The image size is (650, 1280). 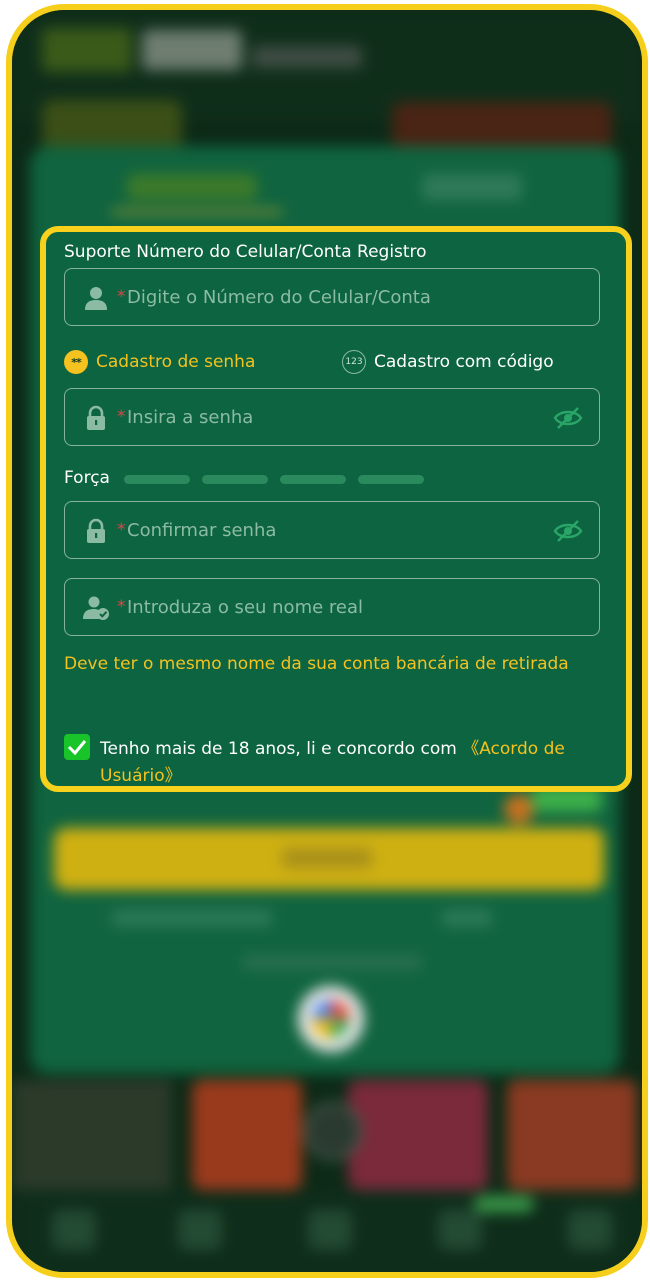 I want to click on bg-tab-login, so click(x=472, y=187).